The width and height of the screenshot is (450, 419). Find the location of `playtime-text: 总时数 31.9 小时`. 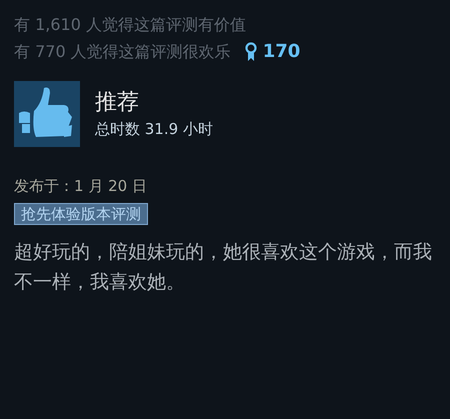

playtime-text: 总时数 31.9 小时 is located at coordinates (154, 129).